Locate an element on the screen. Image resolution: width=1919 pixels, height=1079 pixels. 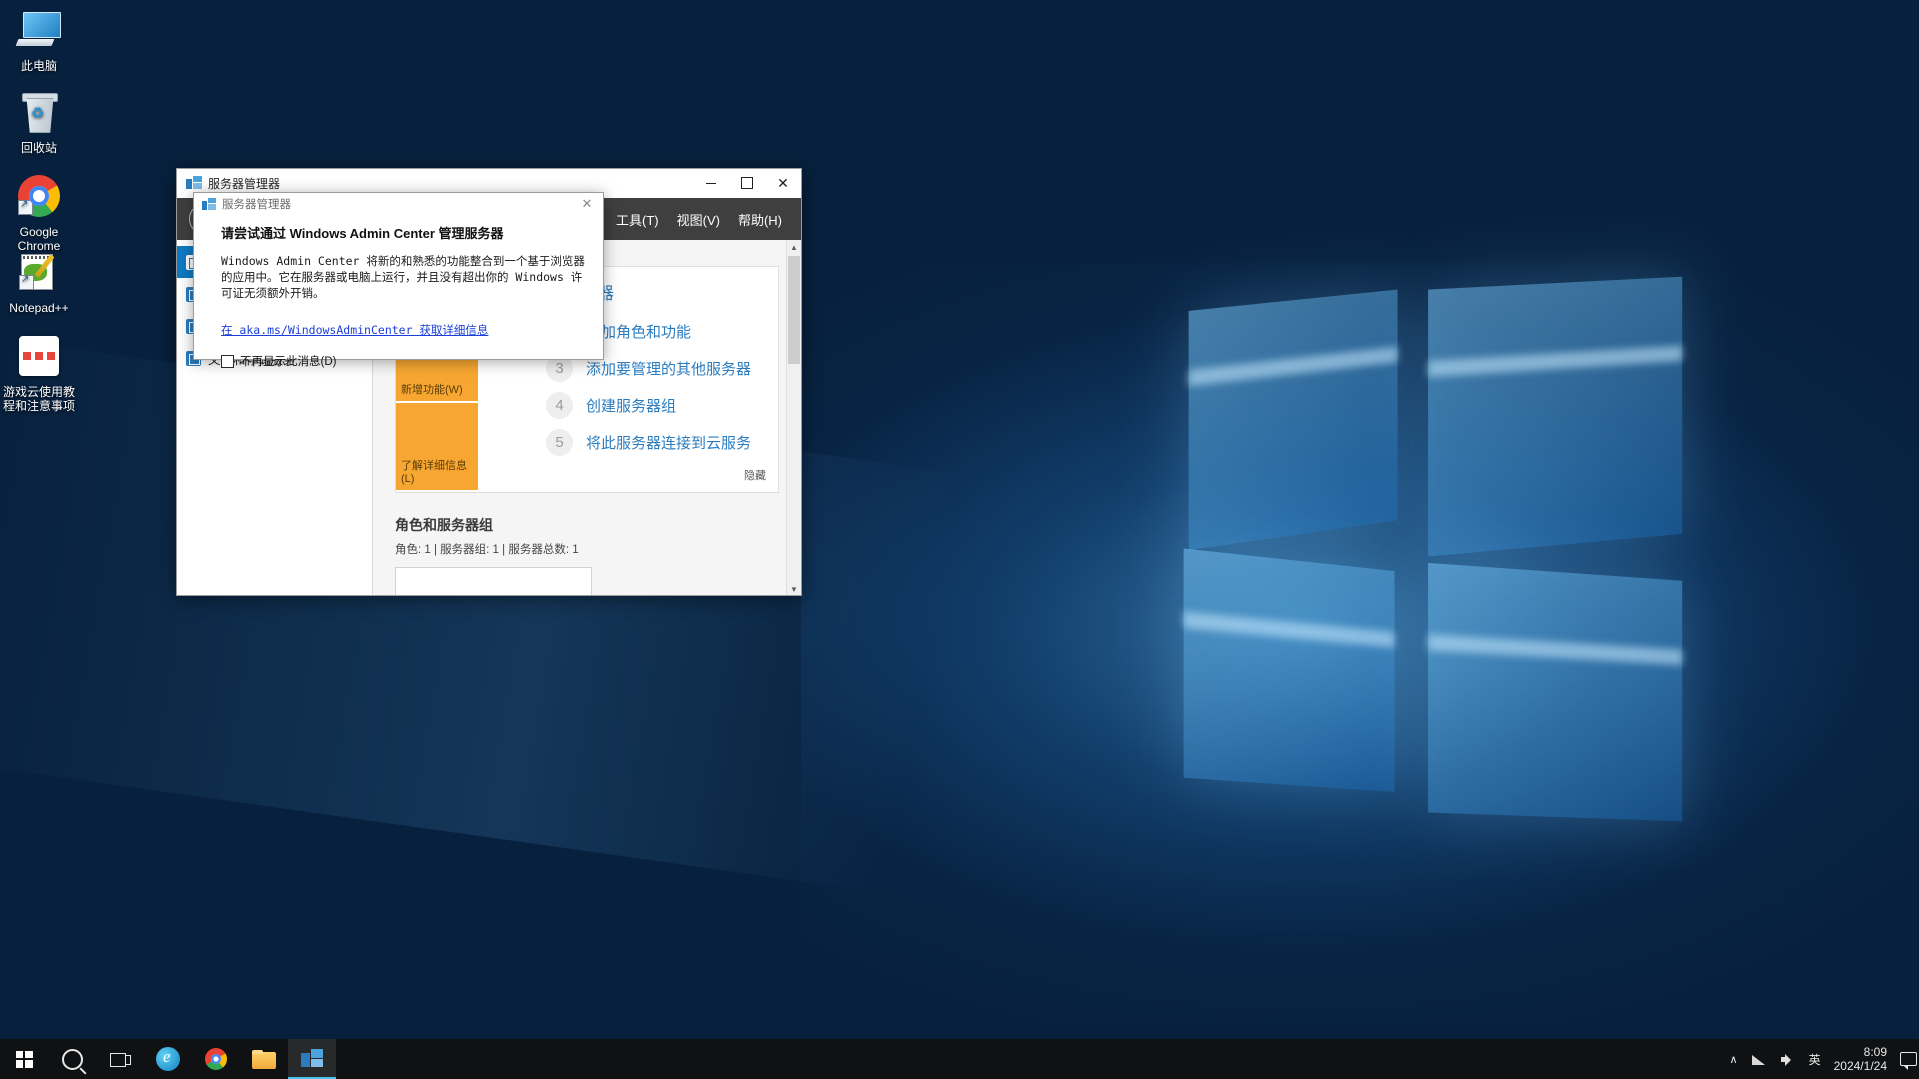
step-number: 4 is located at coordinates (559, 405).